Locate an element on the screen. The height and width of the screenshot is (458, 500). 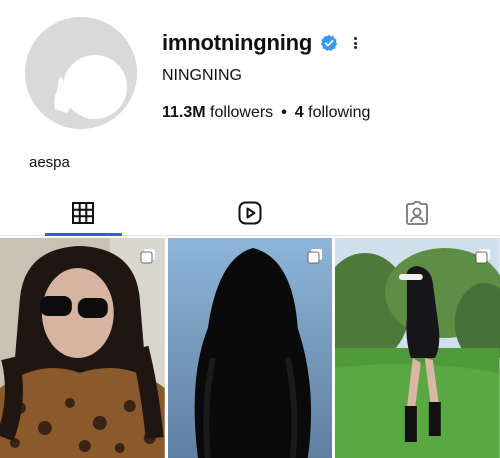
following-link: 4 following is located at coordinates (333, 113).